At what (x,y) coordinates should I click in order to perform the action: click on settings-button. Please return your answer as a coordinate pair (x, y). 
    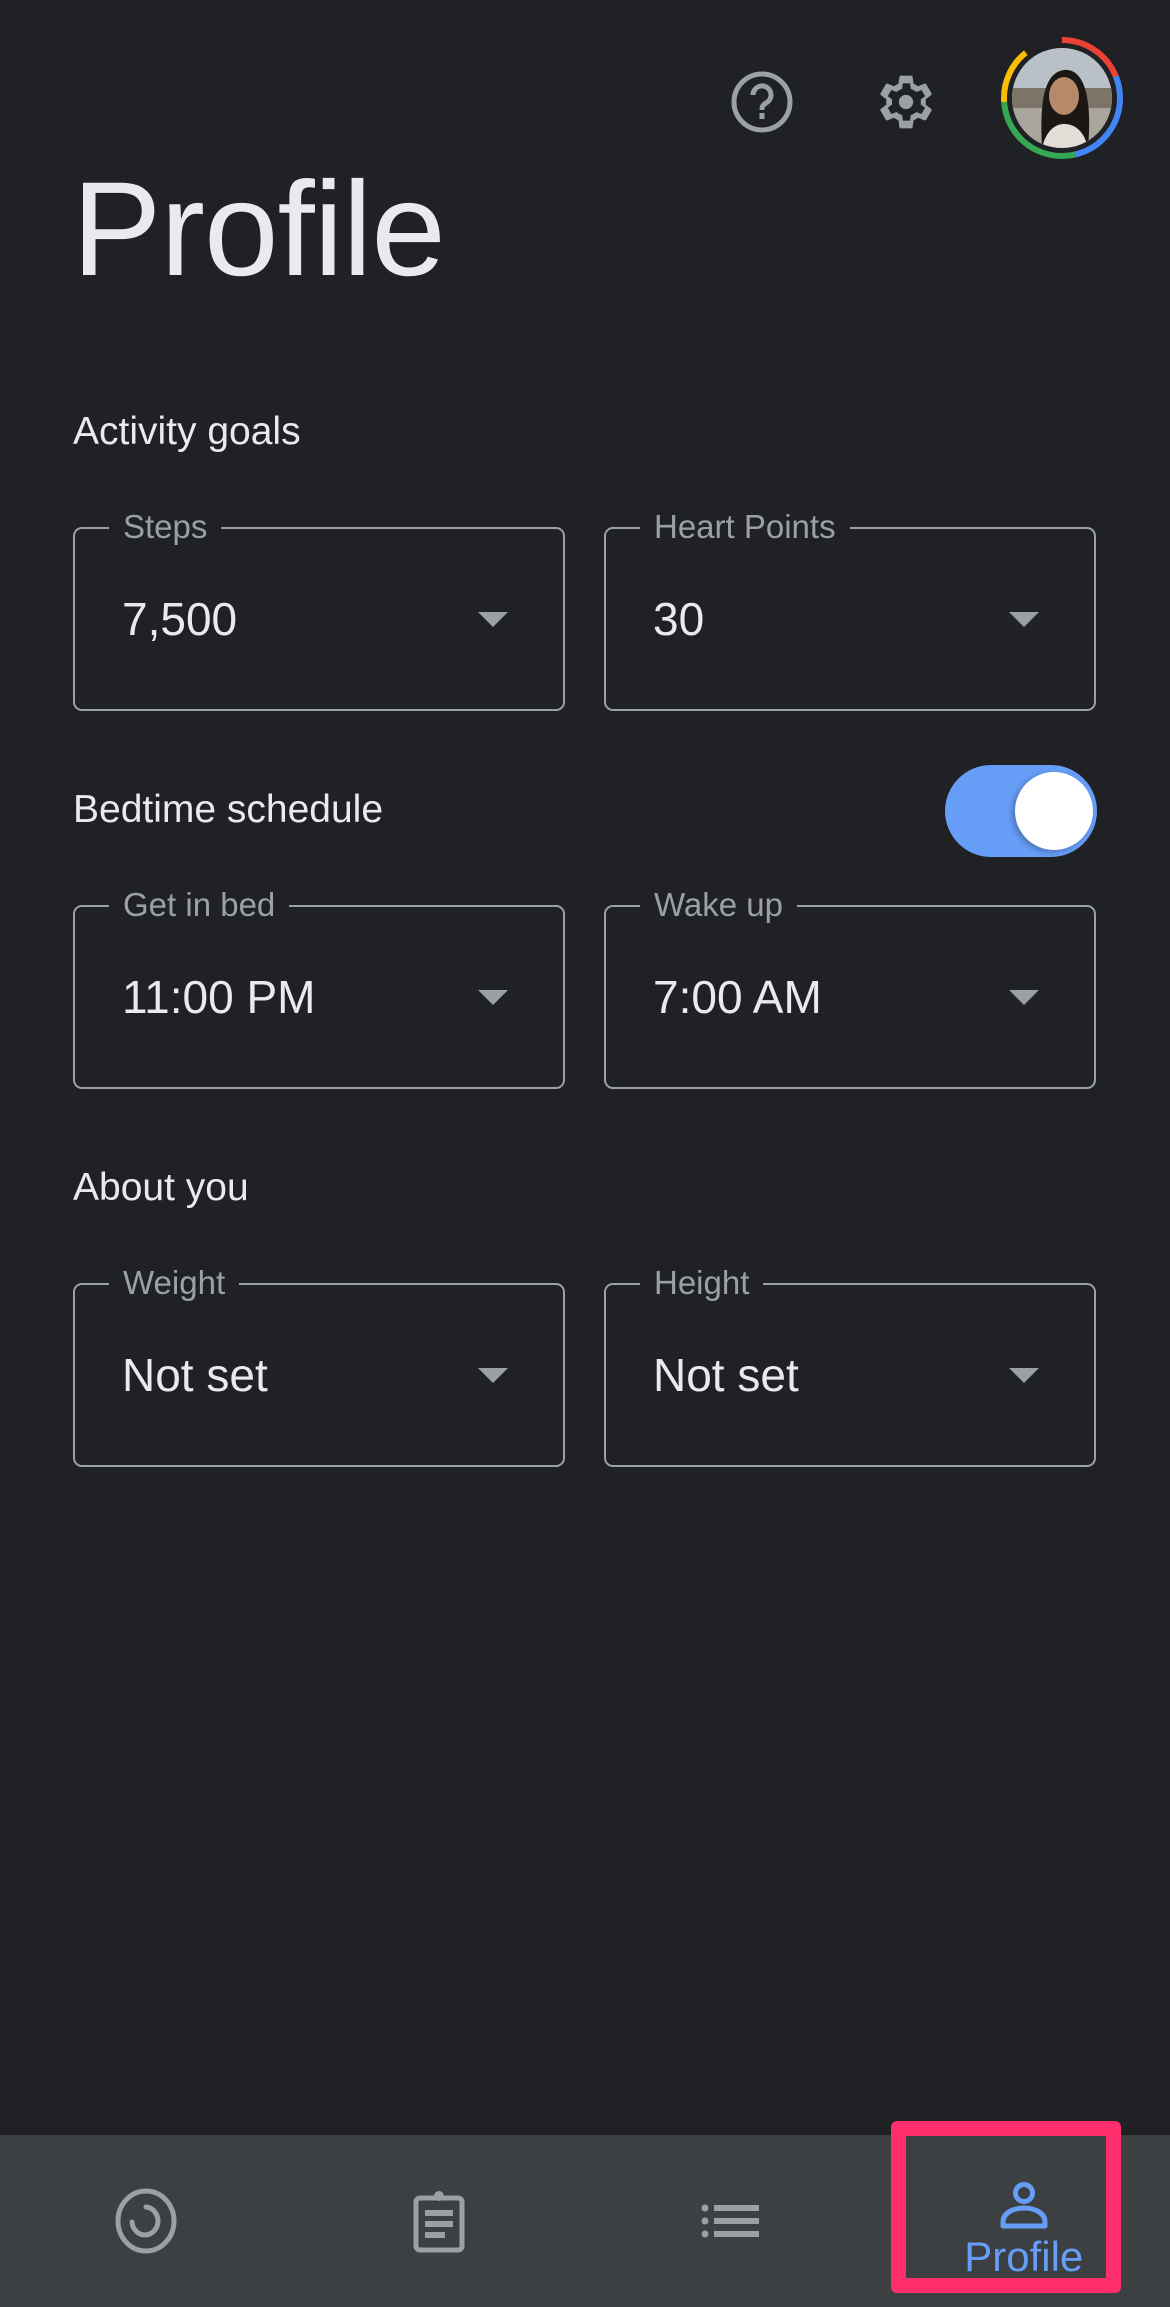
    Looking at the image, I should click on (906, 102).